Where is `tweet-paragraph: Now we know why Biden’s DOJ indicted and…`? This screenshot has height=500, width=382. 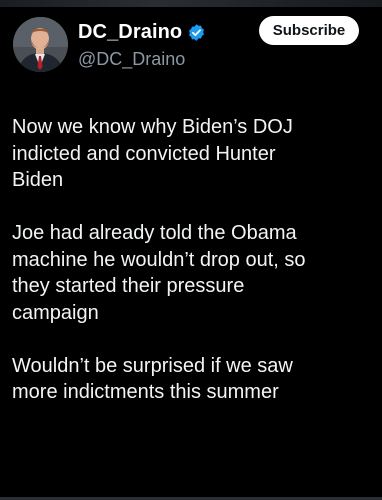
tweet-paragraph: Now we know why Biden’s DOJ indicted and… is located at coordinates (152, 153).